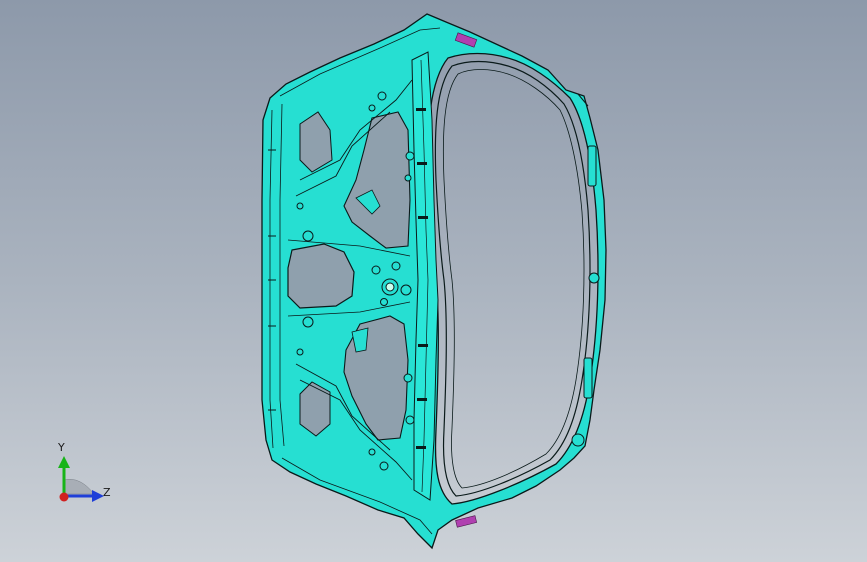 The height and width of the screenshot is (562, 867). What do you see at coordinates (466, 280) in the screenshot?
I see `highlighted-features` at bounding box center [466, 280].